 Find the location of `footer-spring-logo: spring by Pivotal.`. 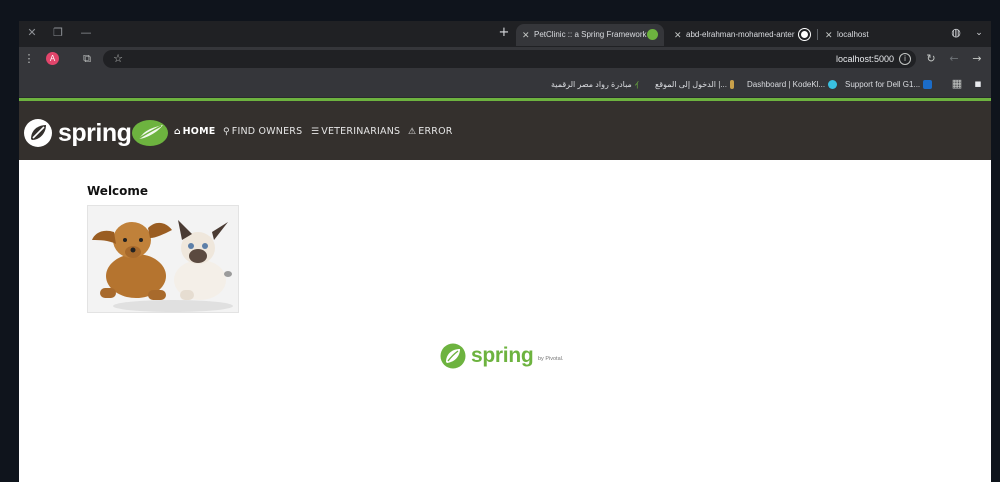

footer-spring-logo: spring by Pivotal. is located at coordinates (505, 358).